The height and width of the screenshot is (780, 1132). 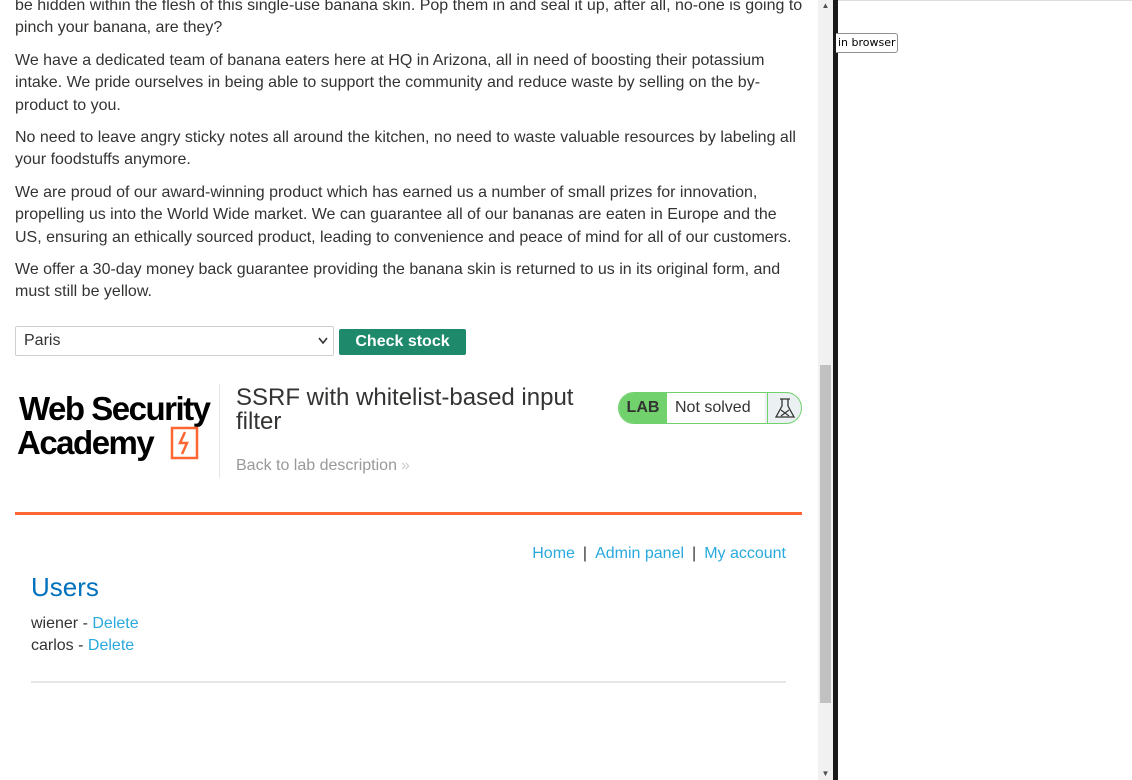 What do you see at coordinates (42, 340) in the screenshot?
I see `store-select-value: Paris` at bounding box center [42, 340].